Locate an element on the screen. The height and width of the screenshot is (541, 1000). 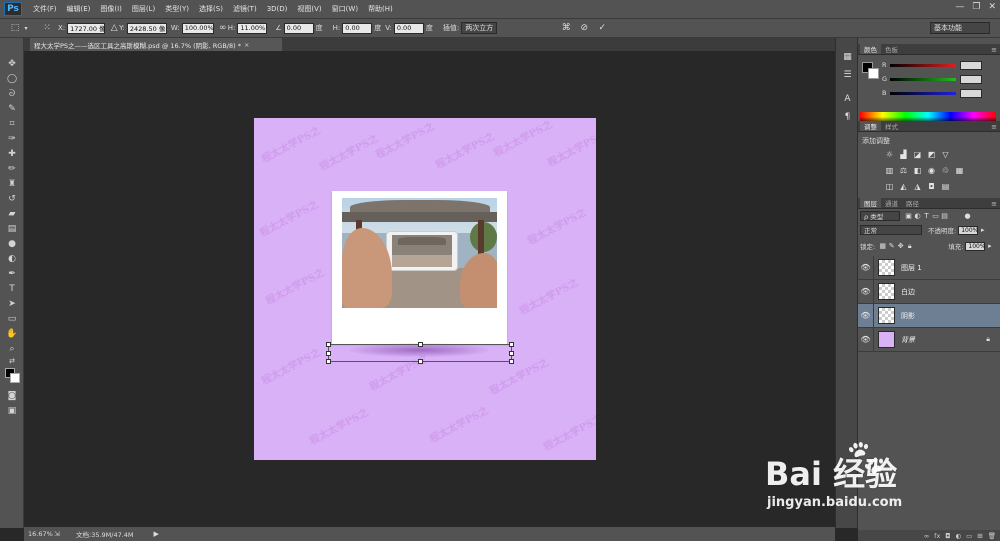
adjustment-layer-icon: ◐ is located at coordinates (958, 536).